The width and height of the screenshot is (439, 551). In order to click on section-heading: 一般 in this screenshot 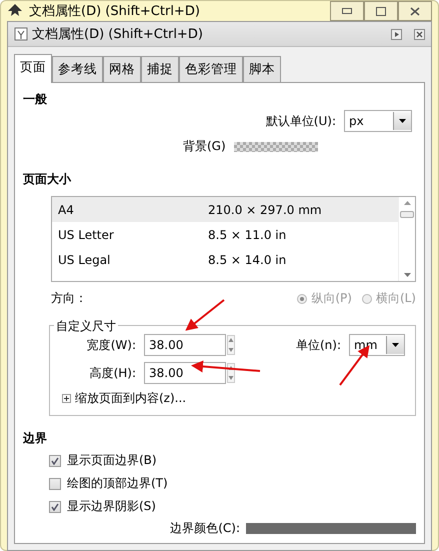, I will do `click(35, 99)`.